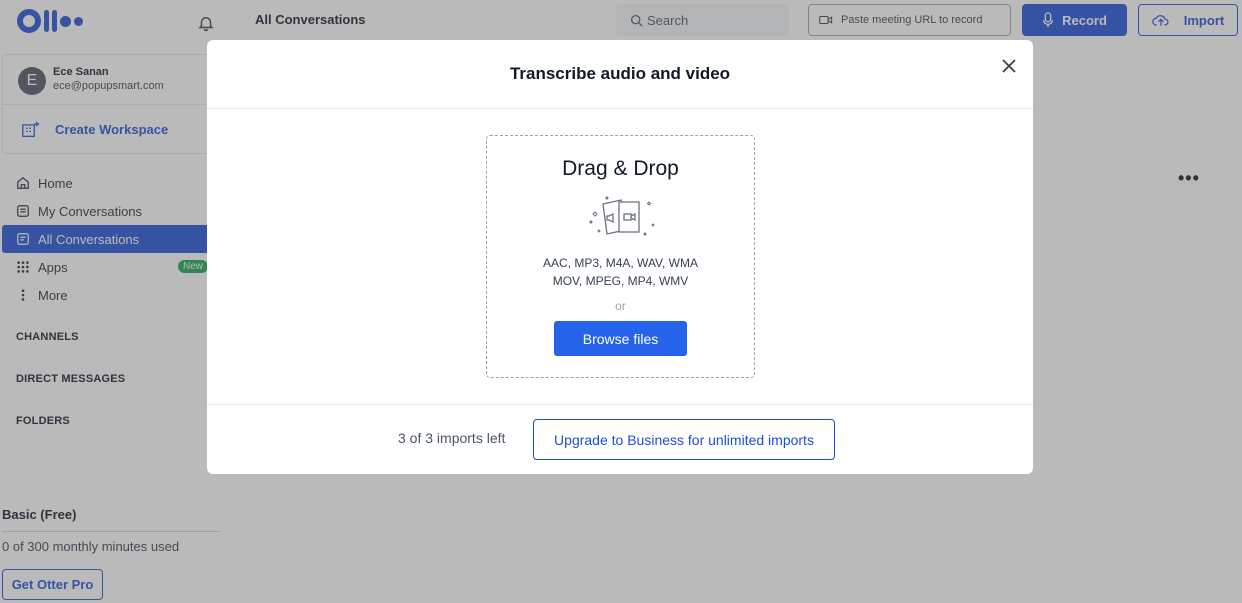 The width and height of the screenshot is (1242, 603). What do you see at coordinates (620, 263) in the screenshot?
I see `audio-formats: AAC, MP3, M4A, WAV, WMA` at bounding box center [620, 263].